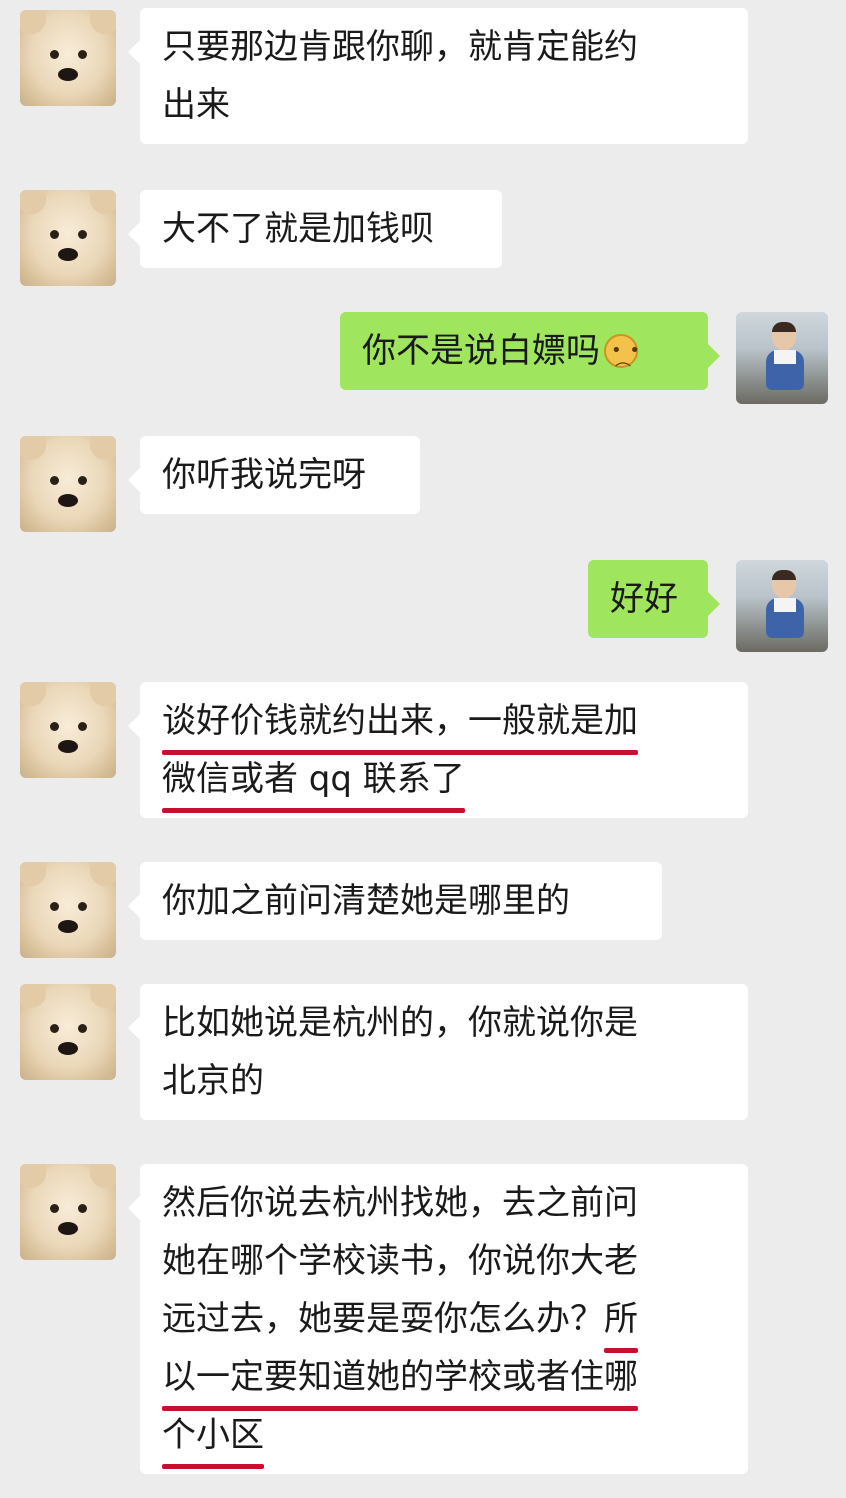 The height and width of the screenshot is (1498, 846). Describe the element at coordinates (383, 1319) in the screenshot. I see `message-text: 远过去，她要是耍你怎么办？` at that location.